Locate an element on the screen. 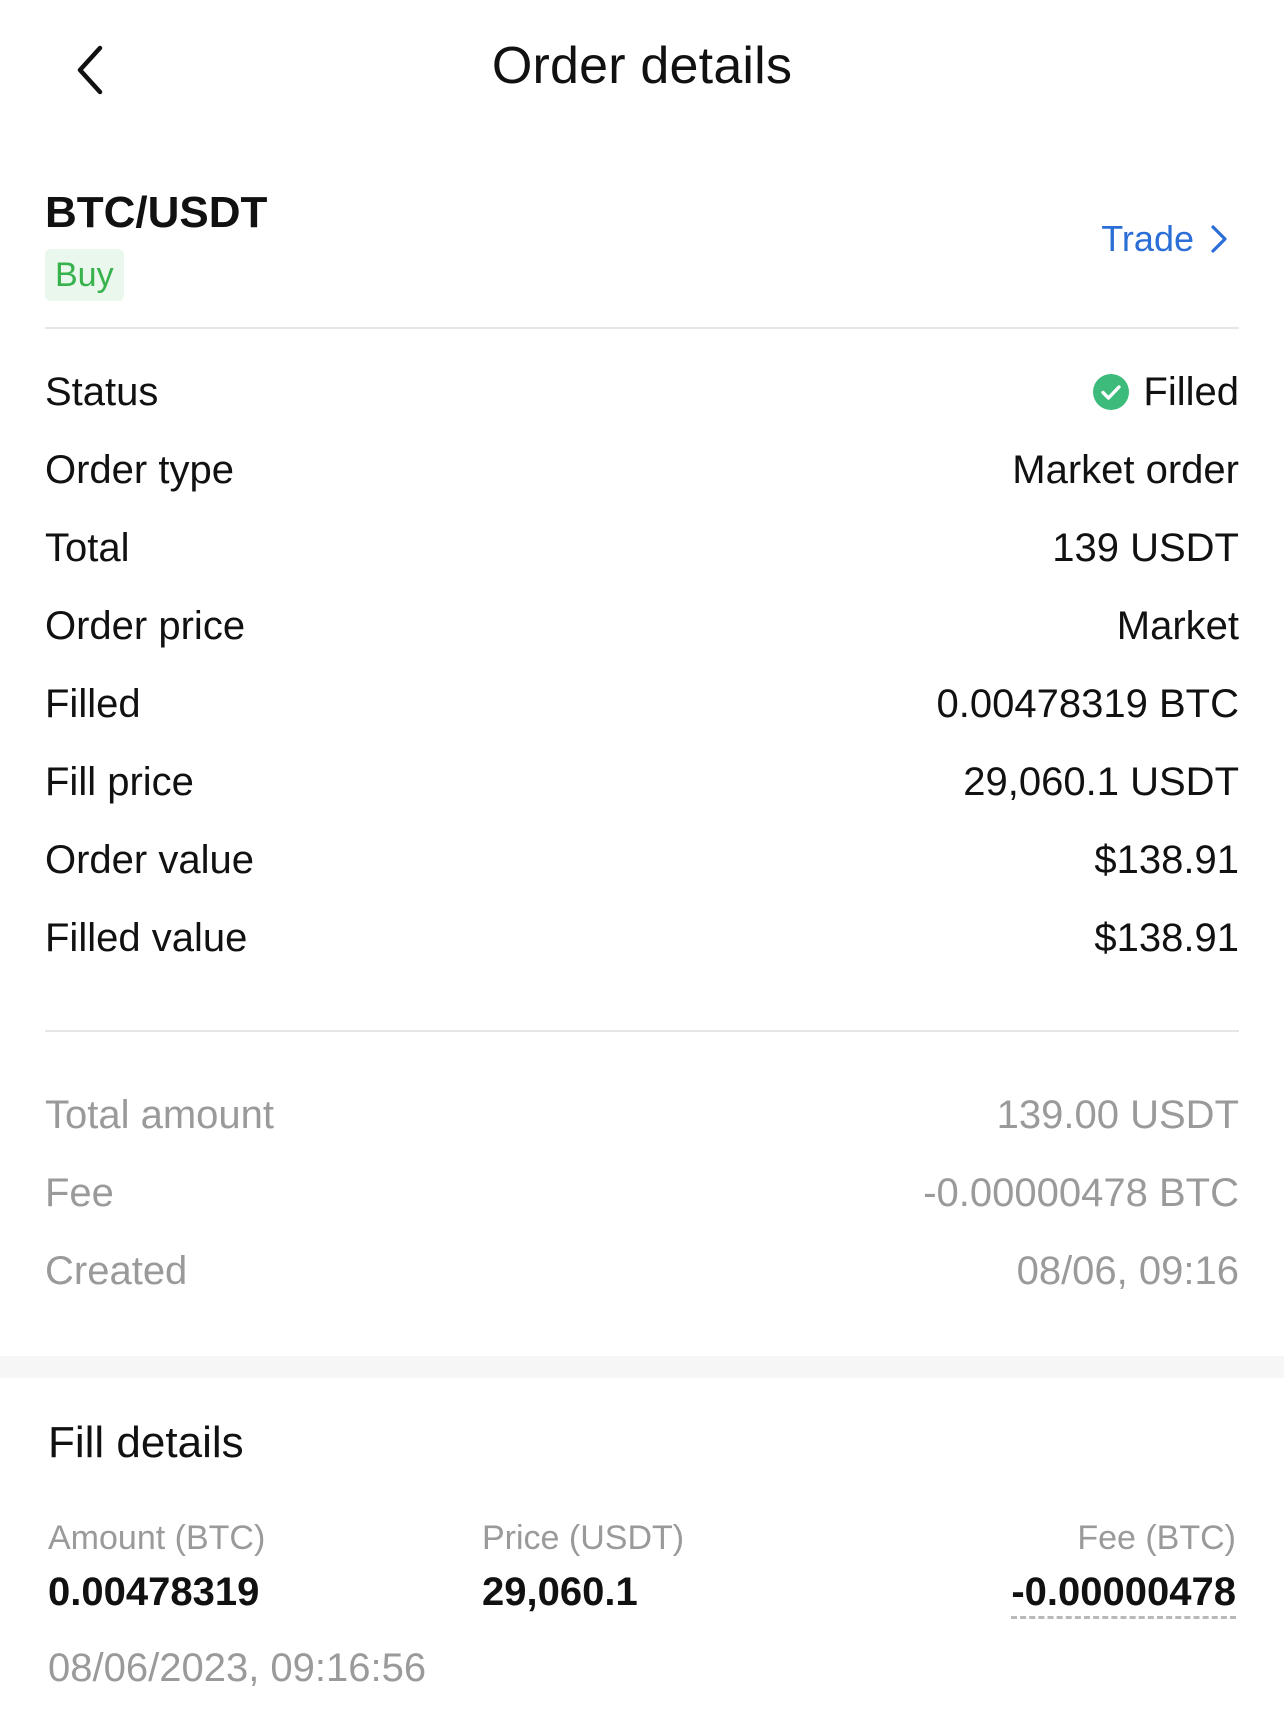  detail-row-order-value: Order value $138.91 is located at coordinates (642, 860).